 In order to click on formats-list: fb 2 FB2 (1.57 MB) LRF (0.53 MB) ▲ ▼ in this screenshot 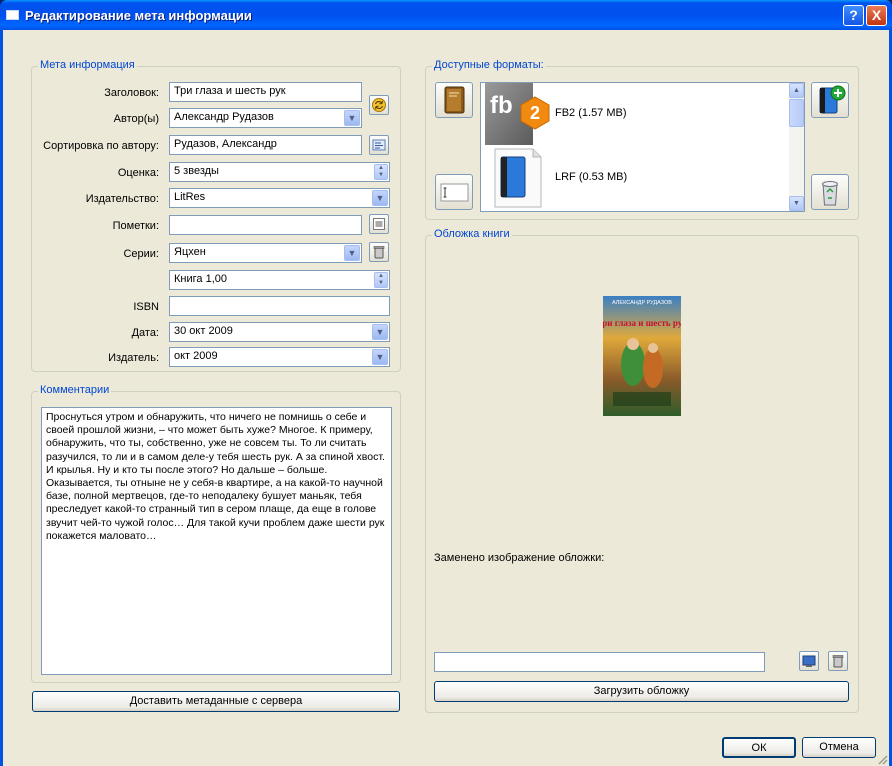, I will do `click(642, 147)`.